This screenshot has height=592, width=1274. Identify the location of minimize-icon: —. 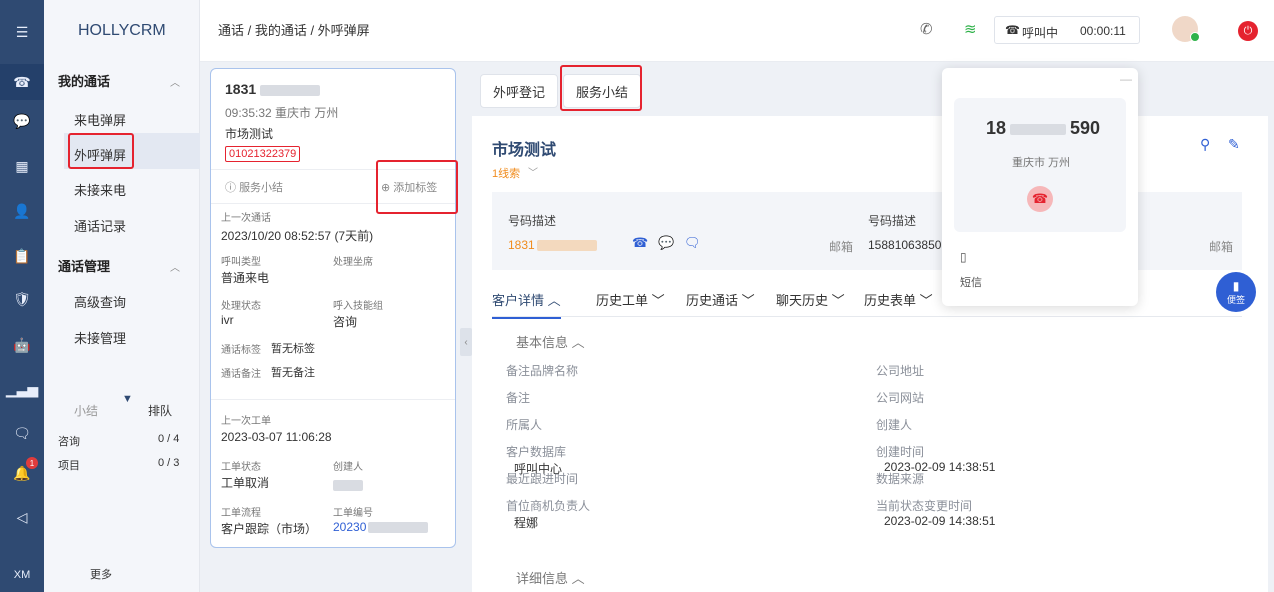
(1126, 79).